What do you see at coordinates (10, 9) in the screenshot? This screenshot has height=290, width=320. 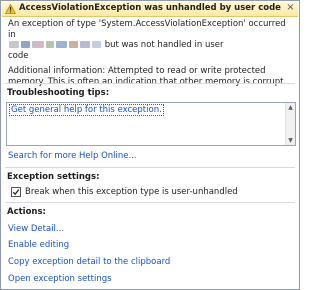 I see `warning-icon` at bounding box center [10, 9].